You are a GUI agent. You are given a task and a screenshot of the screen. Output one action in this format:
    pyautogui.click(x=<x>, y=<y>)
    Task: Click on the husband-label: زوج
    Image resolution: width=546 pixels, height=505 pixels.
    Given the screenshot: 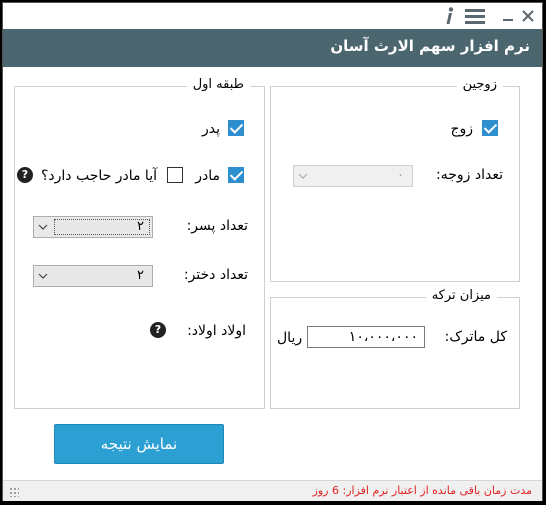 What is the action you would take?
    pyautogui.click(x=461, y=129)
    